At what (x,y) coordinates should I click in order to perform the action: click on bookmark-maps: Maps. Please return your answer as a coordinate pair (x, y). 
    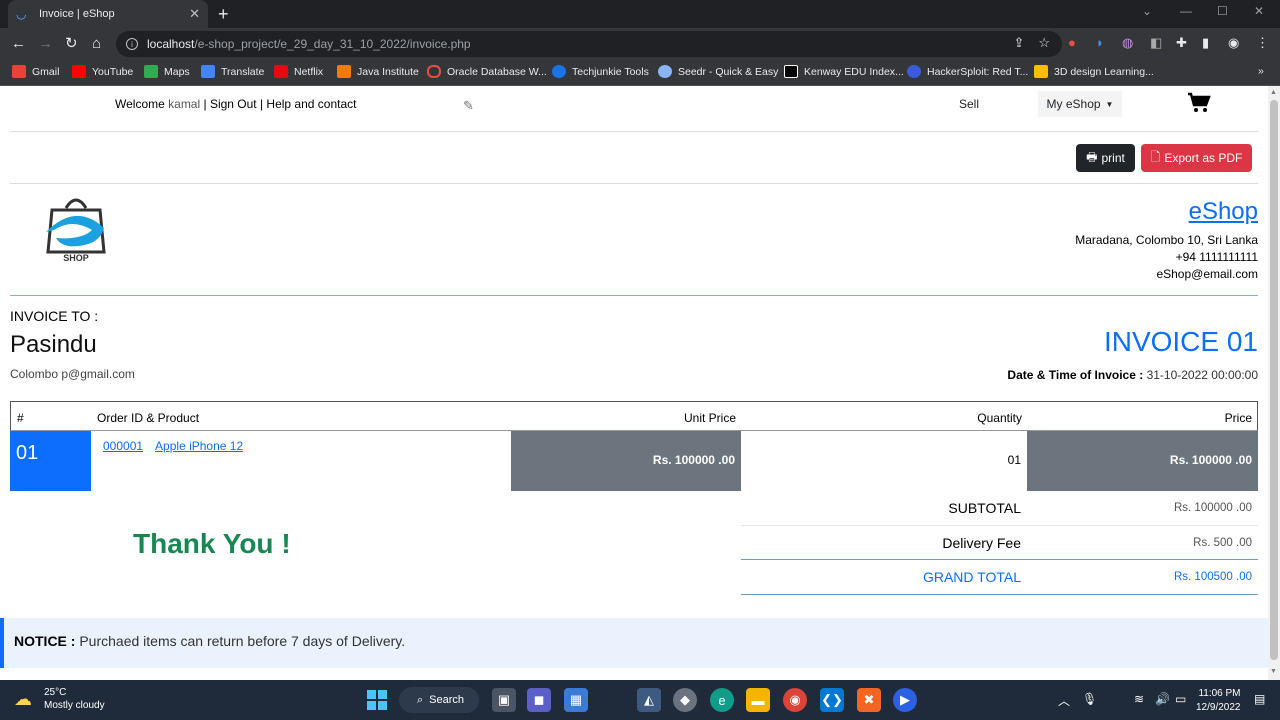
    Looking at the image, I should click on (167, 71).